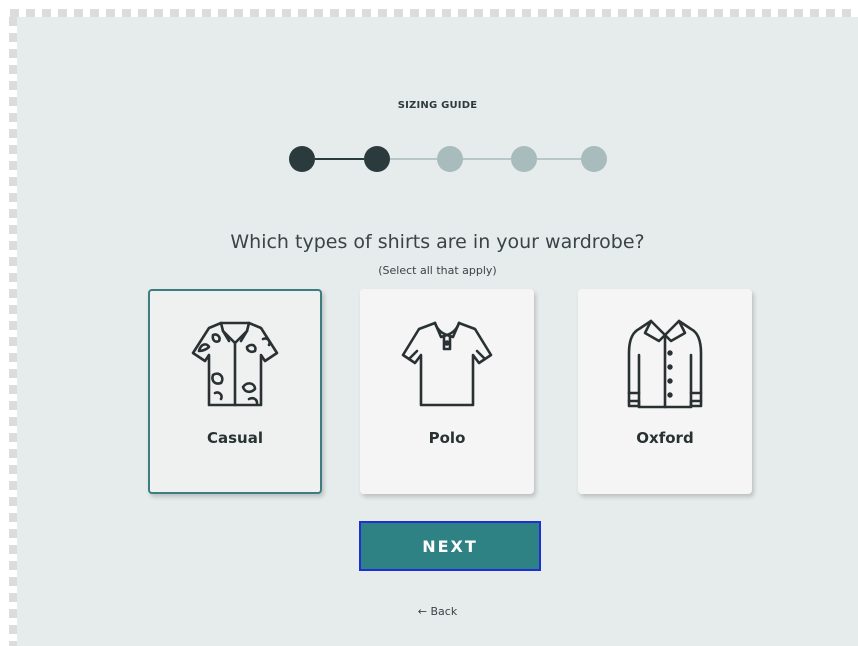 Image resolution: width=858 pixels, height=646 pixels. What do you see at coordinates (447, 438) in the screenshot?
I see `option-label-polo: Polo` at bounding box center [447, 438].